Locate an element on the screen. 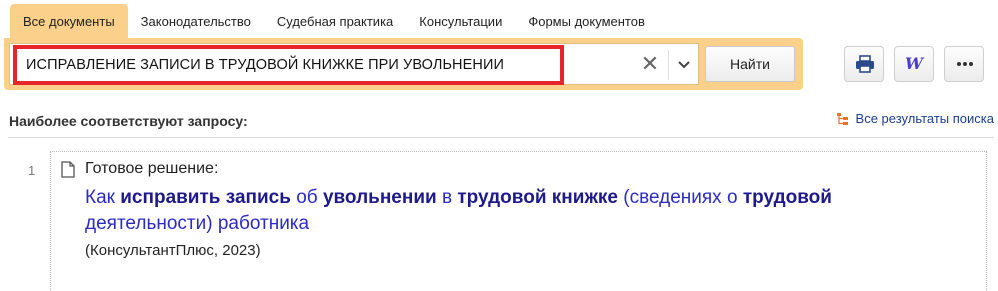 The image size is (998, 291). chevron-down-icon is located at coordinates (684, 65).